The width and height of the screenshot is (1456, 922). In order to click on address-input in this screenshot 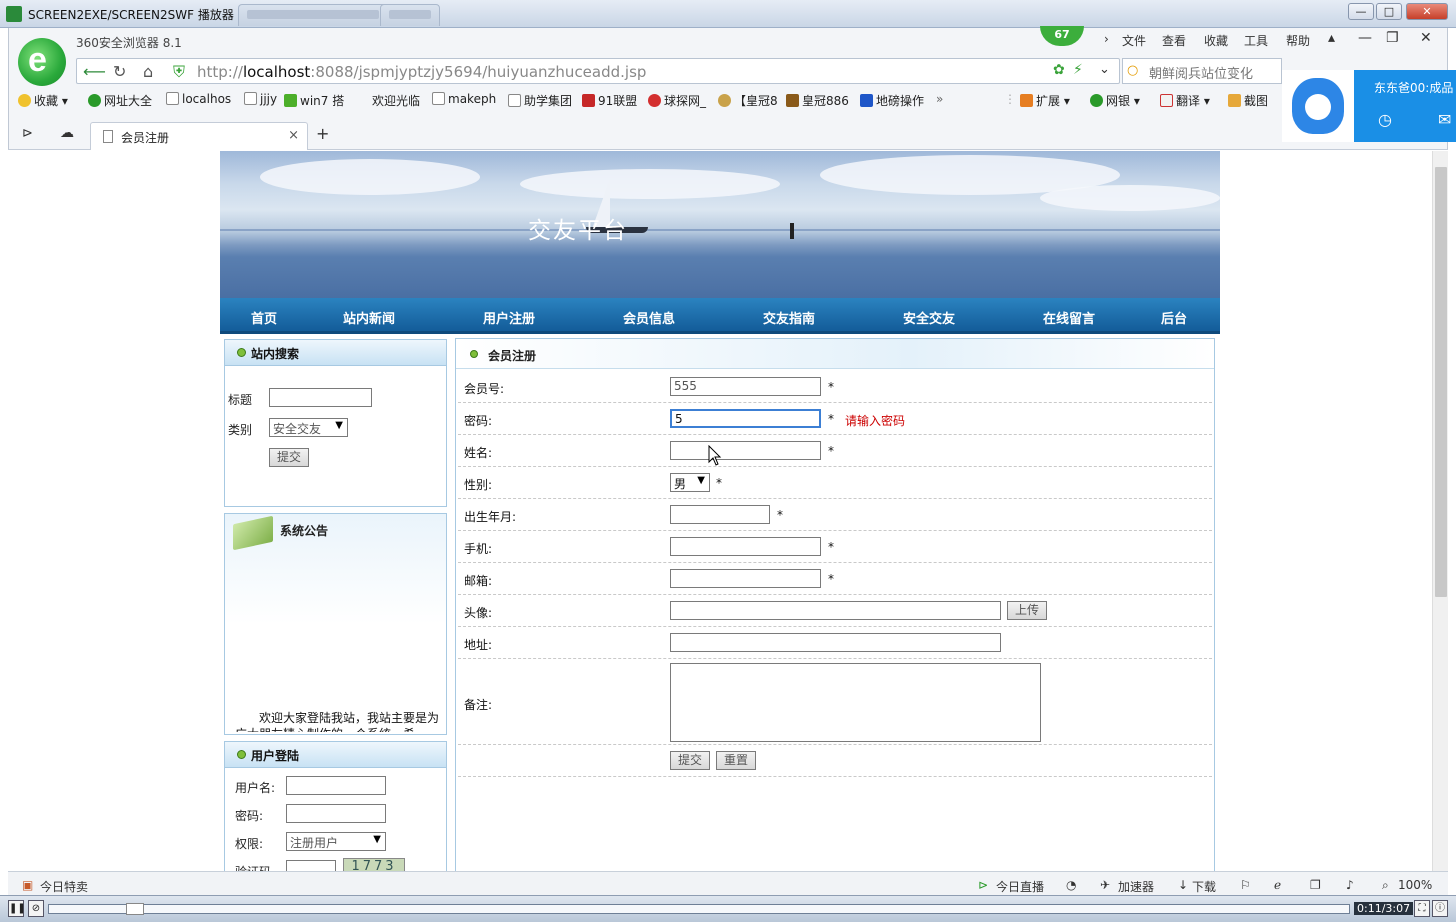, I will do `click(835, 642)`.